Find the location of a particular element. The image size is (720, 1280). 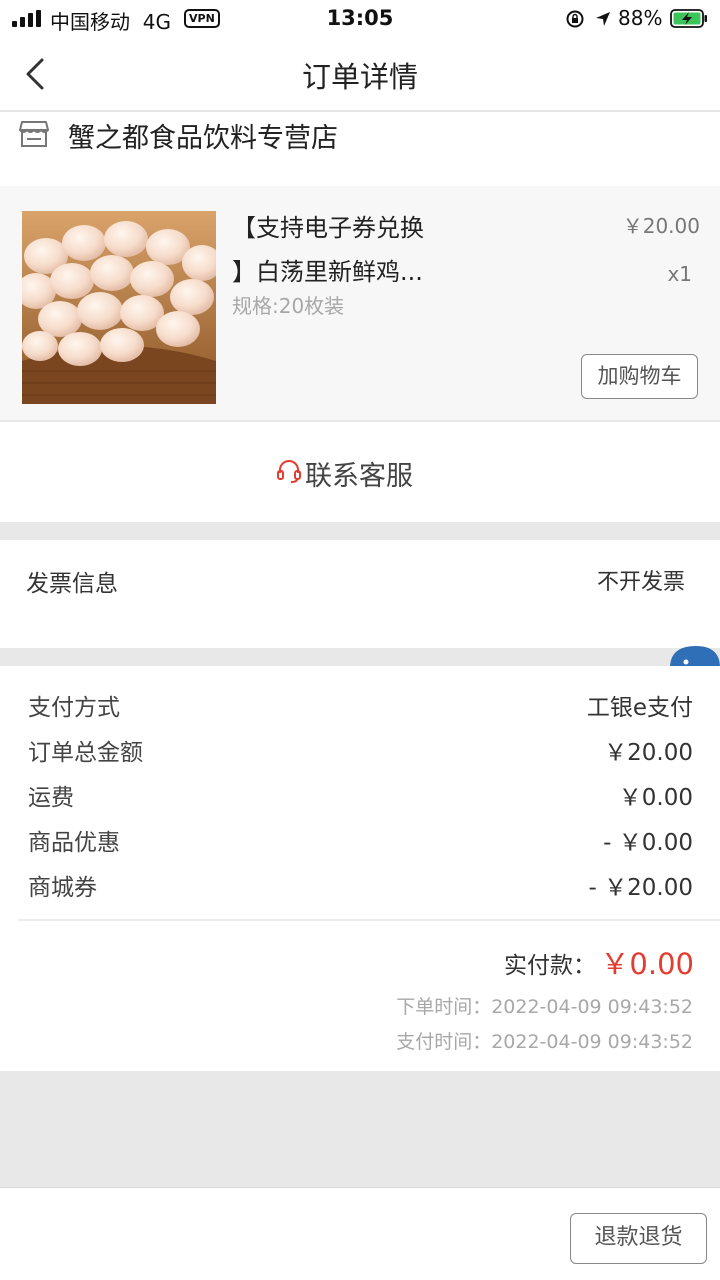

amount-paid-value: ￥0.00 is located at coordinates (647, 964).